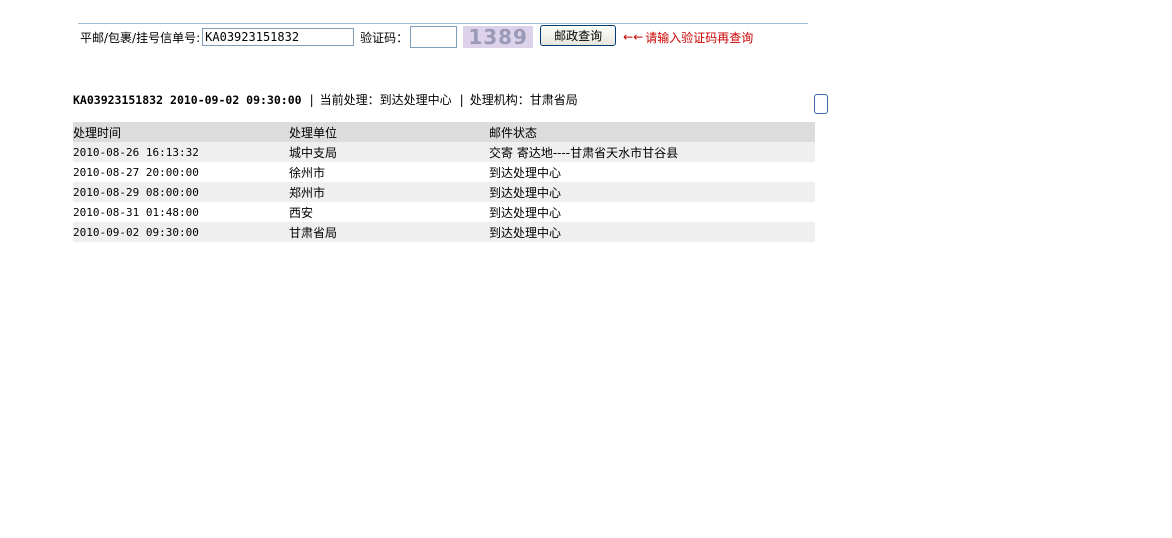  What do you see at coordinates (97, 132) in the screenshot?
I see `header-processing-time: 处理时间` at bounding box center [97, 132].